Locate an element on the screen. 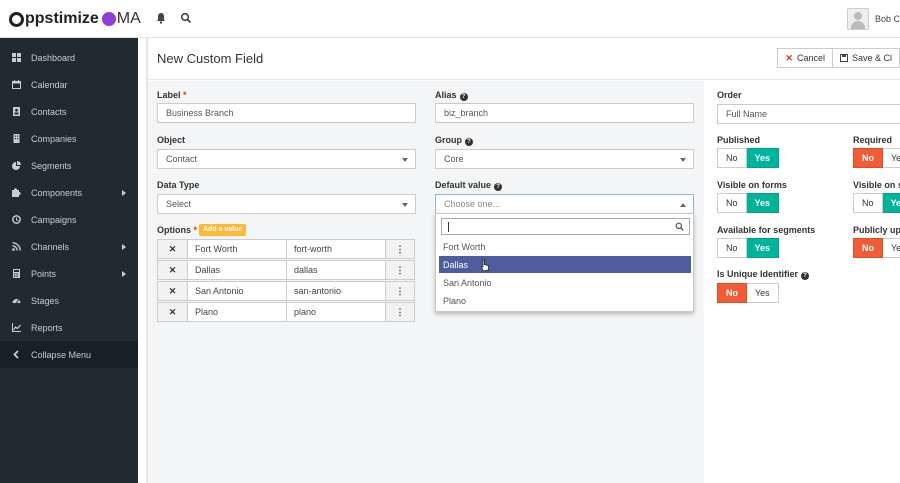  sidebar-item-dashboard: Dashboard is located at coordinates (69, 57).